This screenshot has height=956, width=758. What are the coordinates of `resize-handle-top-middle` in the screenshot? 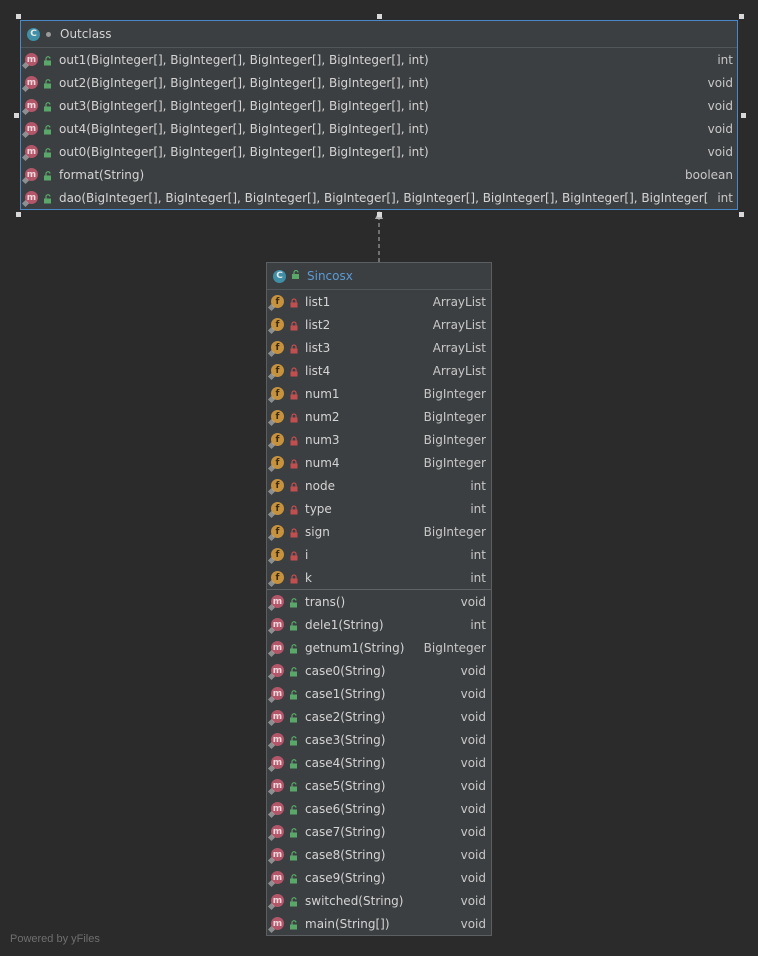 It's located at (379, 16).